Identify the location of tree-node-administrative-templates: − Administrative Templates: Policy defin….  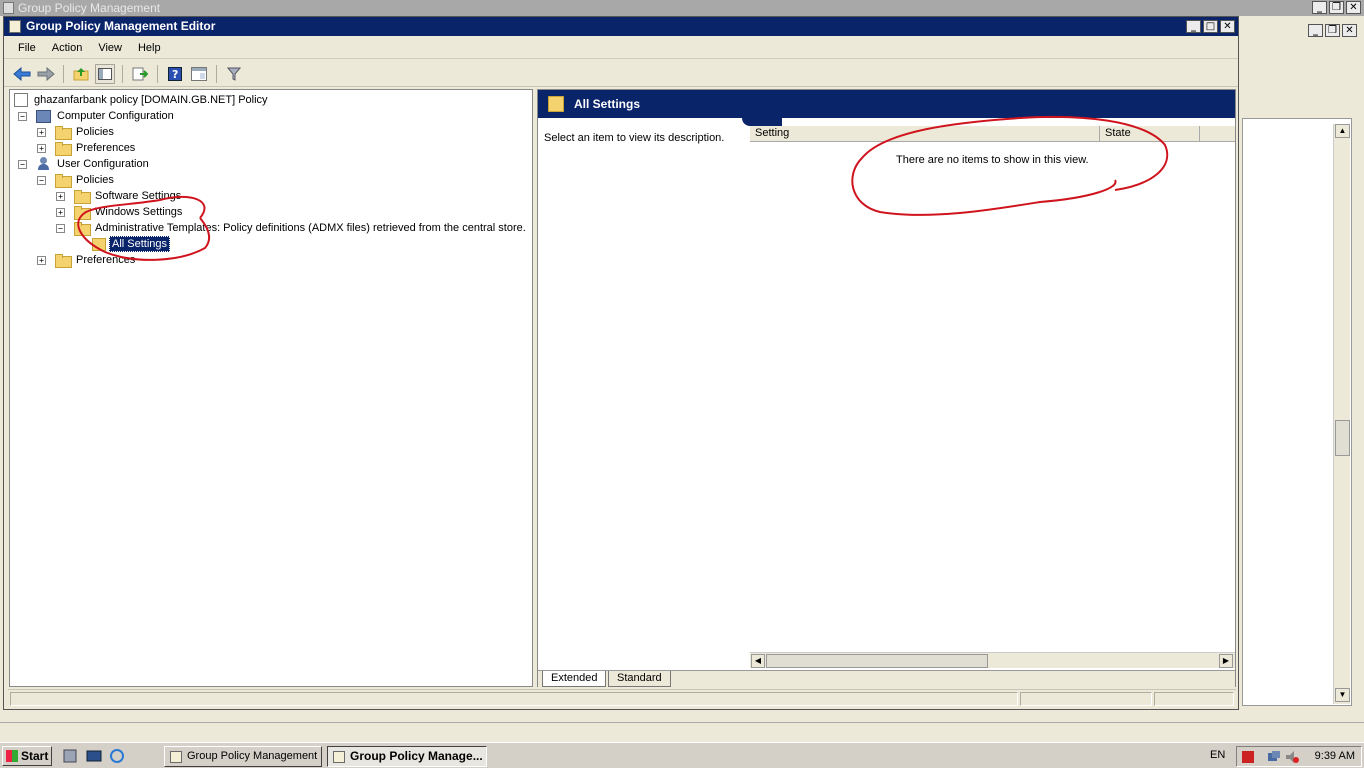
(292, 228).